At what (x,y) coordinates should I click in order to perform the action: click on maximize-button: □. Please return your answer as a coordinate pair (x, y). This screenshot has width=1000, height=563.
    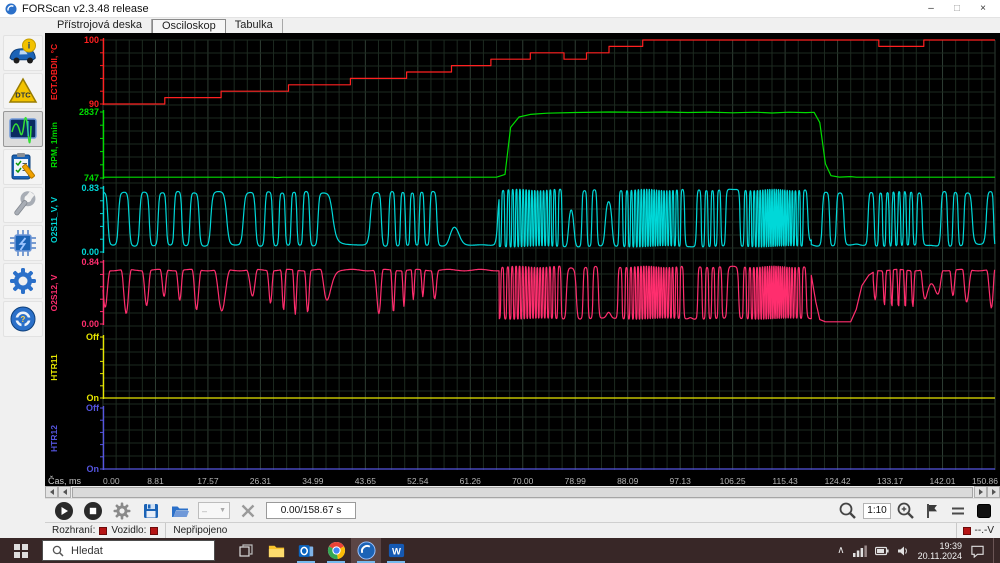
    Looking at the image, I should click on (957, 8).